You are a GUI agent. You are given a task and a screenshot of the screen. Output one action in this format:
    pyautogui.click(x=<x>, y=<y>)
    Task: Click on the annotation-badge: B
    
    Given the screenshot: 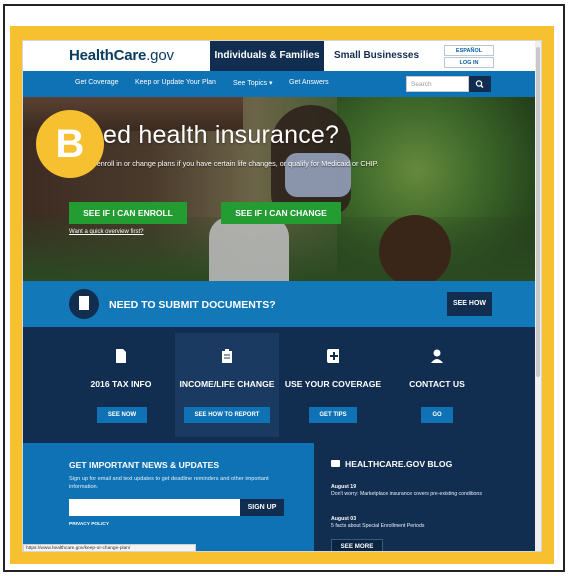 What is the action you would take?
    pyautogui.click(x=70, y=144)
    